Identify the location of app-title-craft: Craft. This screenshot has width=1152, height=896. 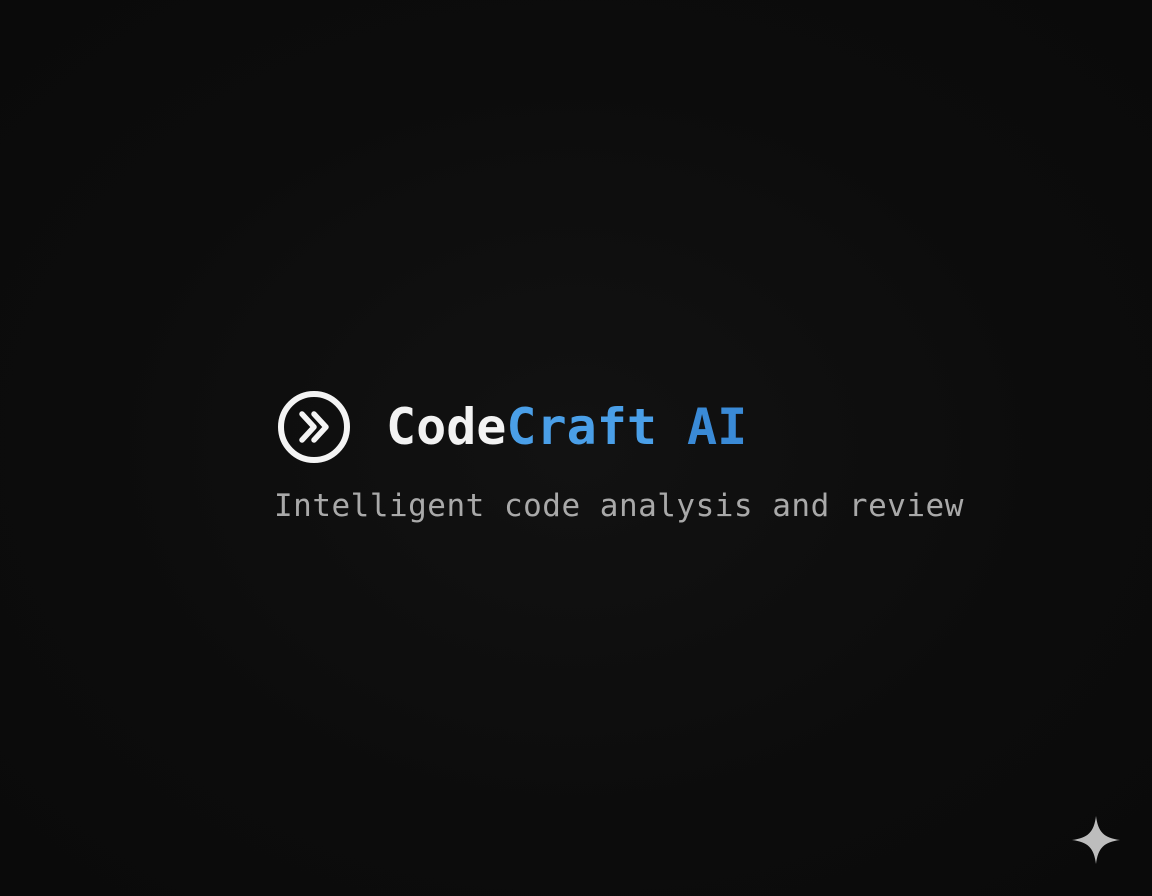
(581, 427).